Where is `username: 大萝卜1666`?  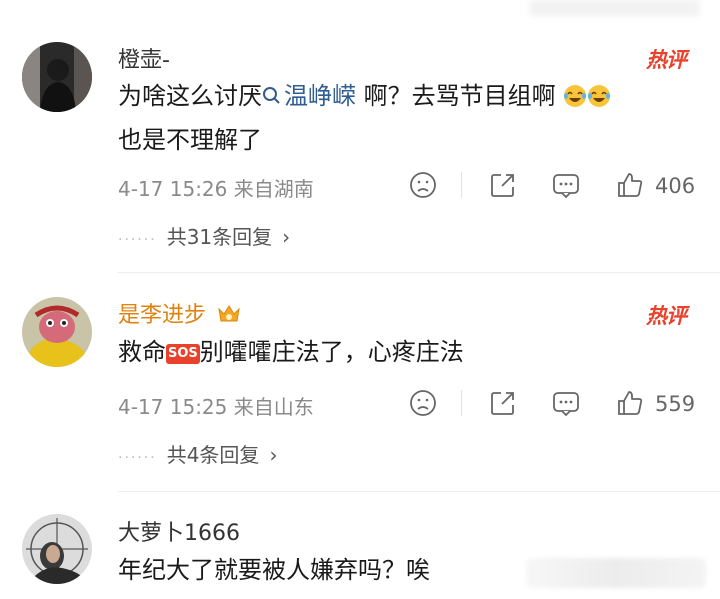
username: 大萝卜1666 is located at coordinates (179, 531).